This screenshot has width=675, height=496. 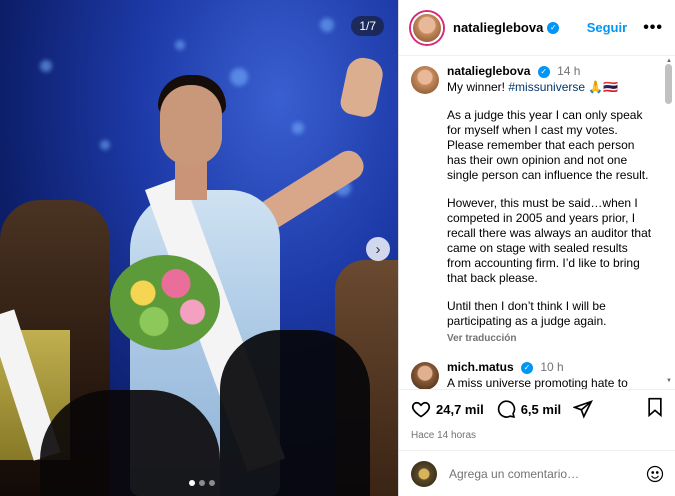 I want to click on comment-avatar, so click(x=425, y=375).